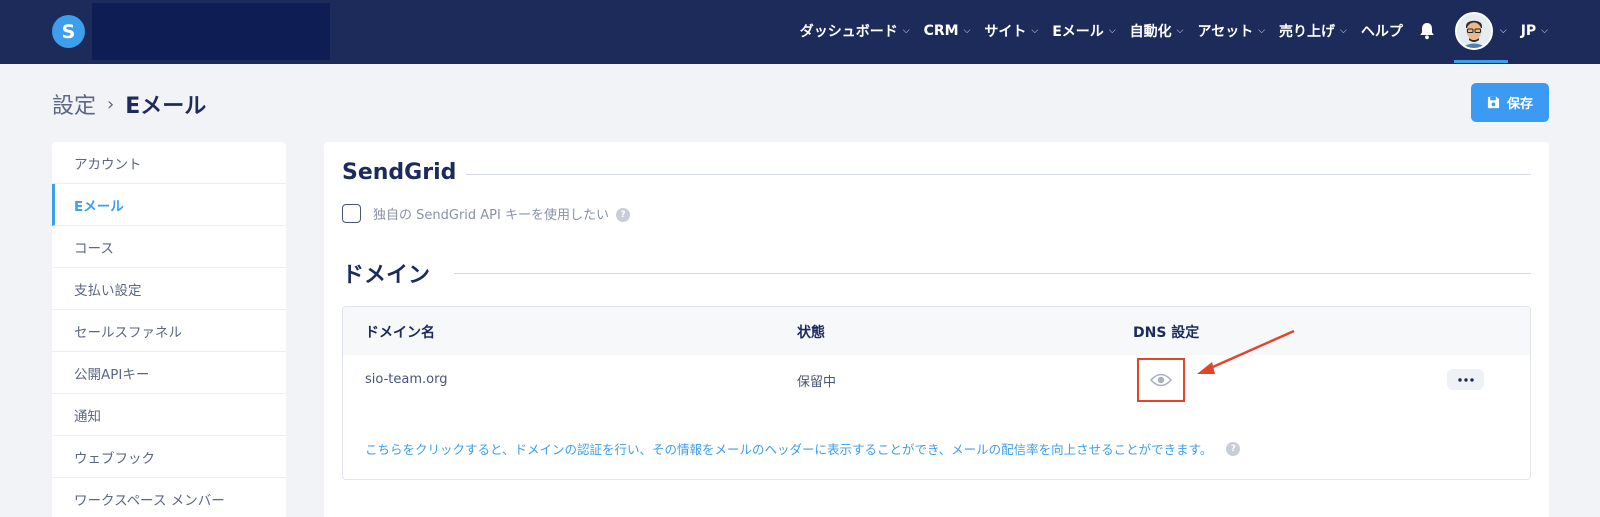 This screenshot has height=517, width=1600. Describe the element at coordinates (1078, 32) in the screenshot. I see `nav-label: Eメール` at that location.